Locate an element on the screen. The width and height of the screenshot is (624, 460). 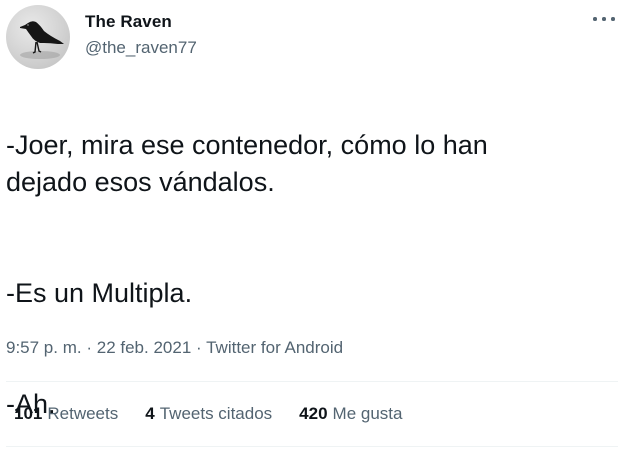
retweets-count: 101 is located at coordinates (28, 413).